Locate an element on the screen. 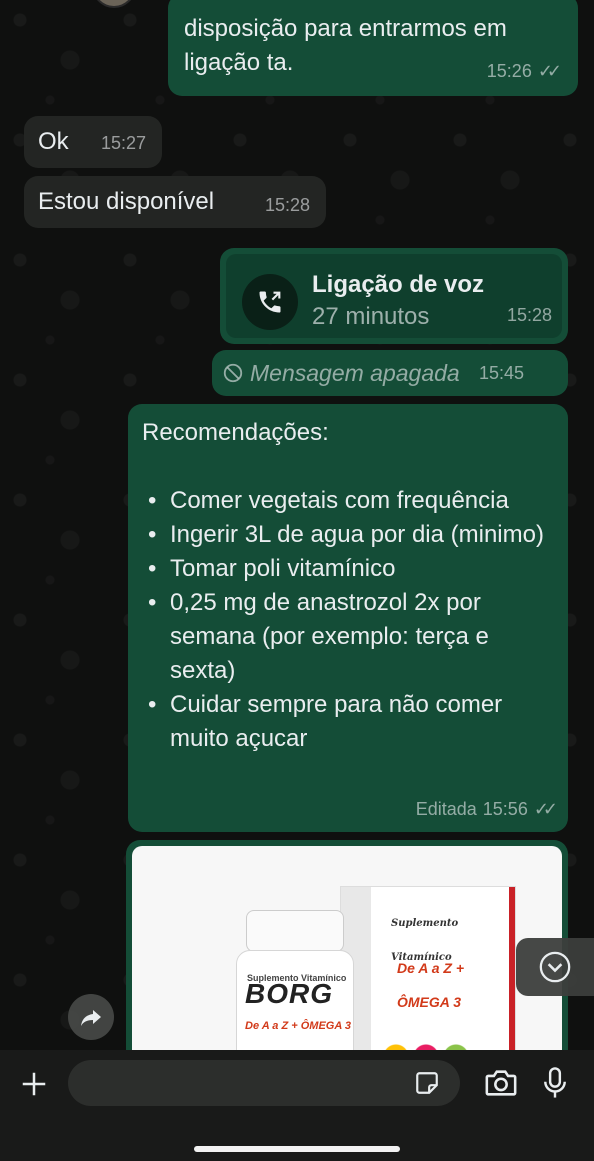  sticker-icon is located at coordinates (427, 1083).